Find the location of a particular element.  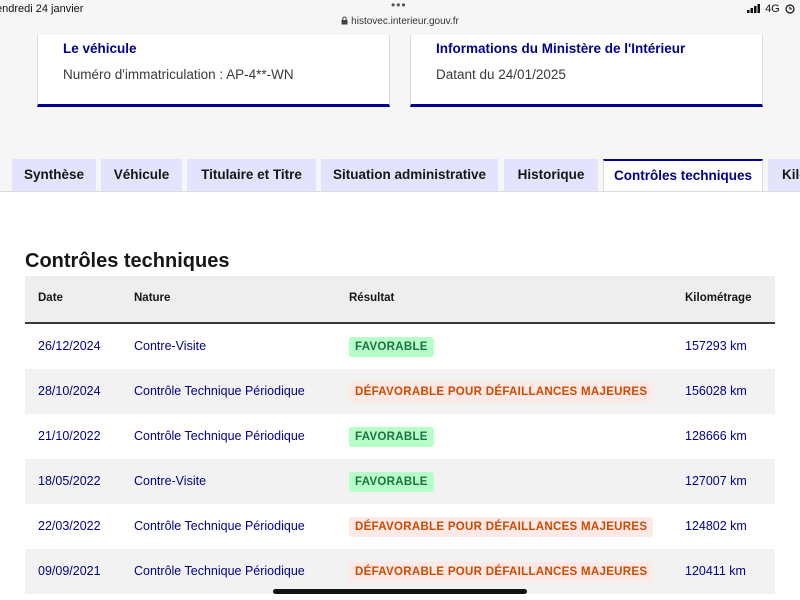

lock-icon is located at coordinates (344, 22).